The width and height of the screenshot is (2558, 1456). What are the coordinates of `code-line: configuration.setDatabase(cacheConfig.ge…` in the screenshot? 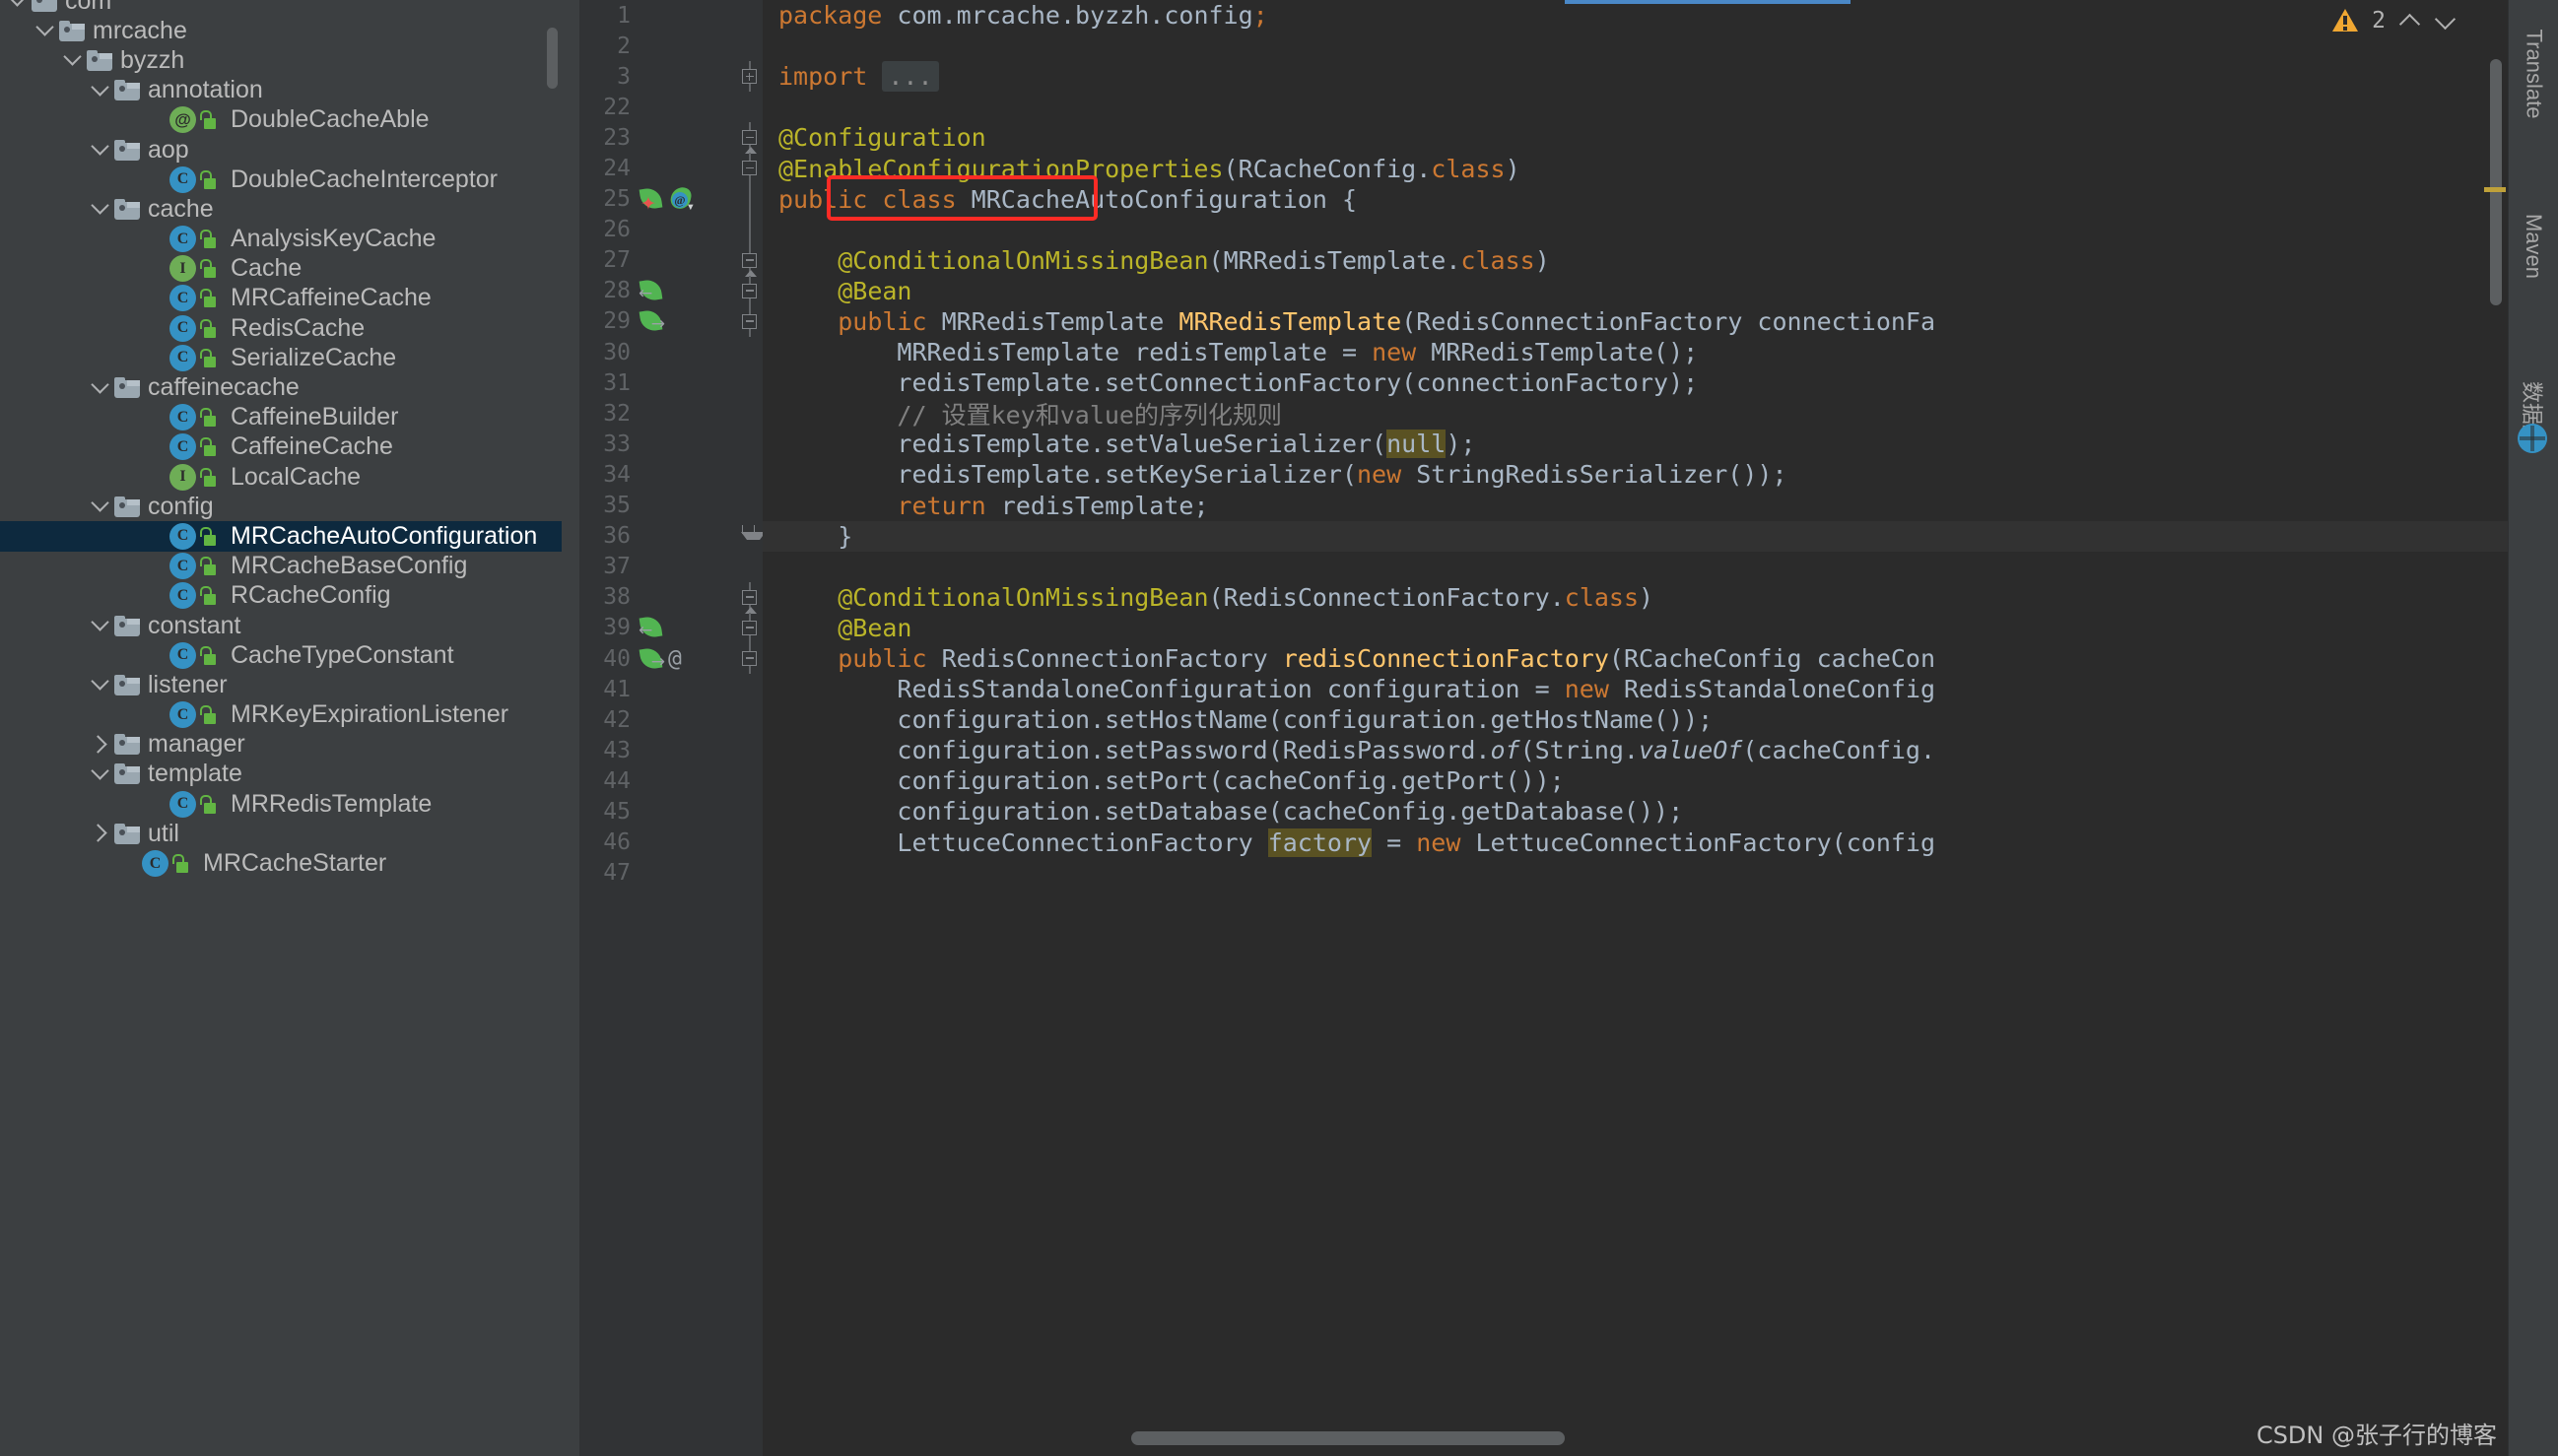 It's located at (1635, 811).